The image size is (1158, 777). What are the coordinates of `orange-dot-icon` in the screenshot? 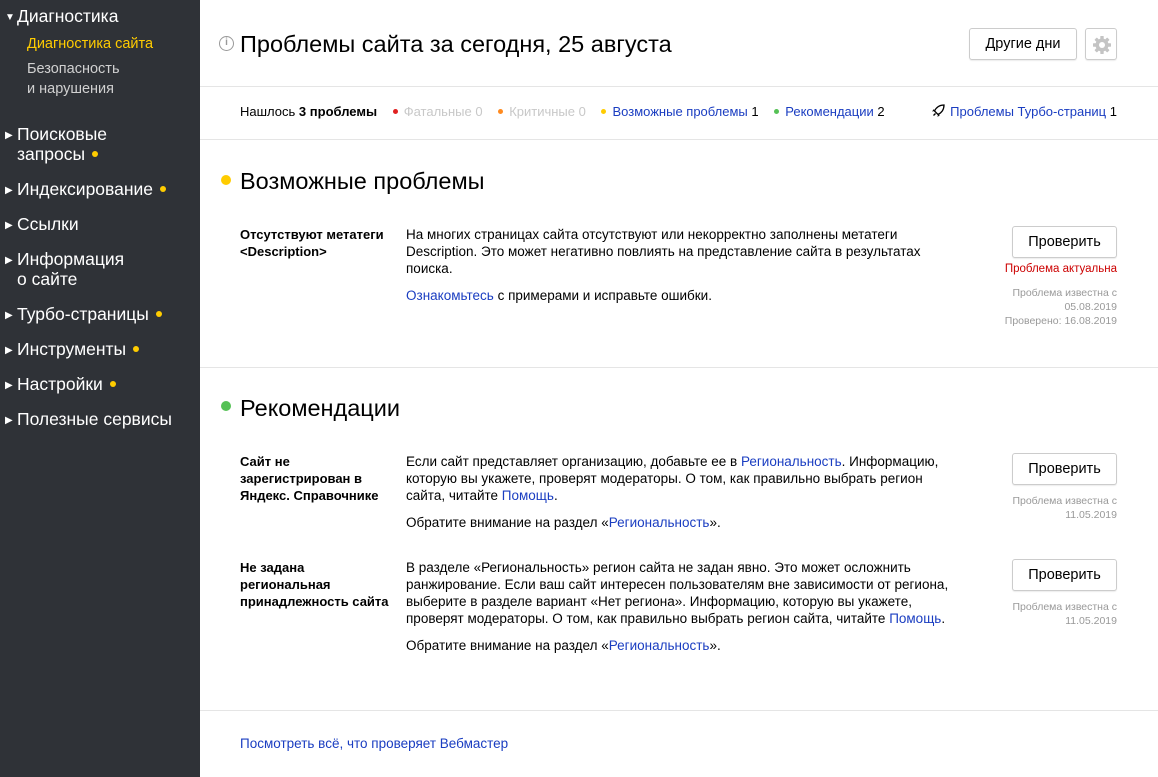 It's located at (501, 111).